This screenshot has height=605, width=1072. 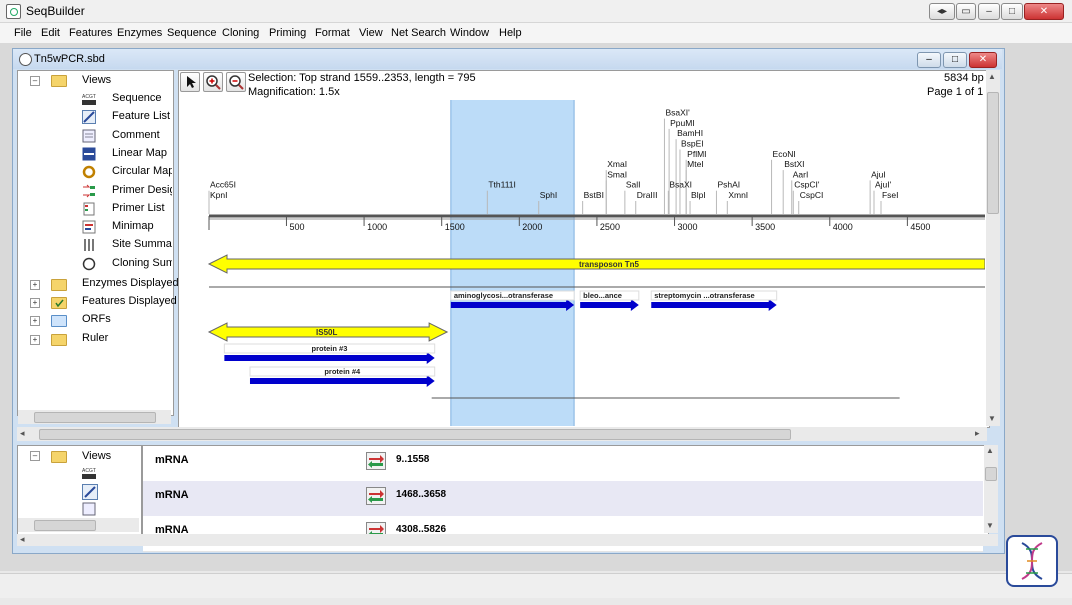 What do you see at coordinates (647, 195) in the screenshot?
I see `enzyme-label: DraIII` at bounding box center [647, 195].